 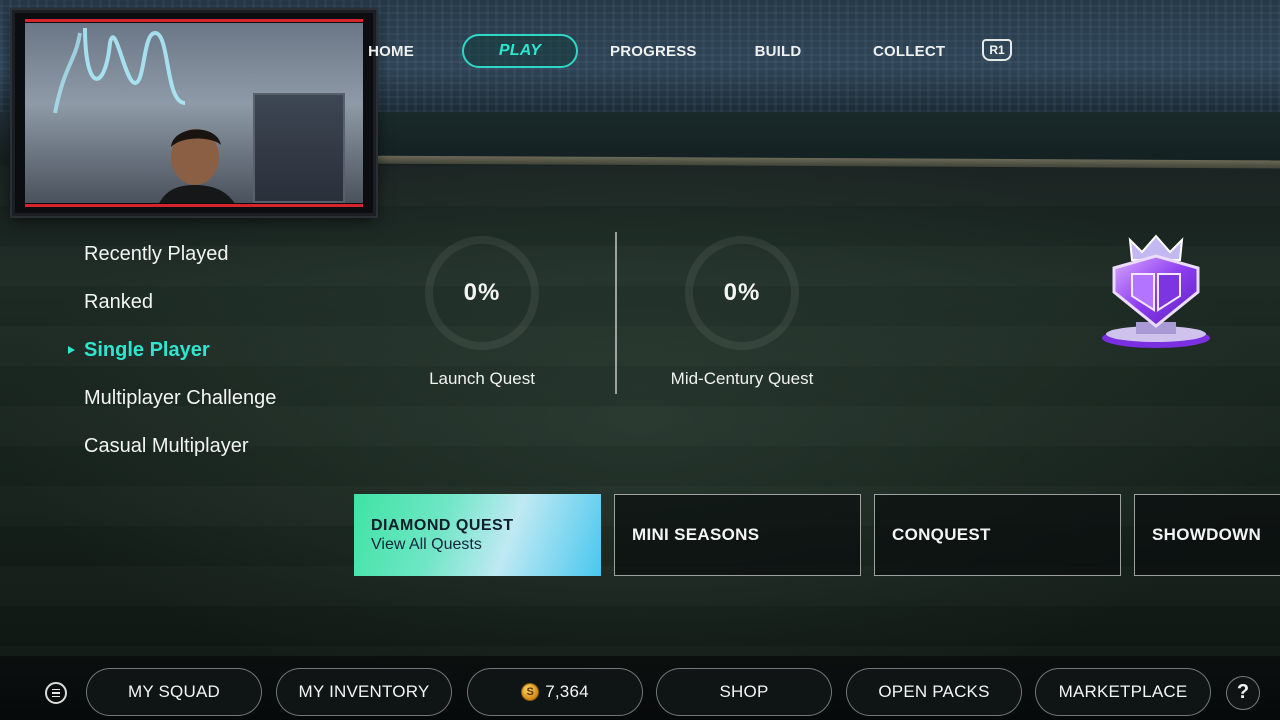 I want to click on webcam-feed, so click(x=194, y=113).